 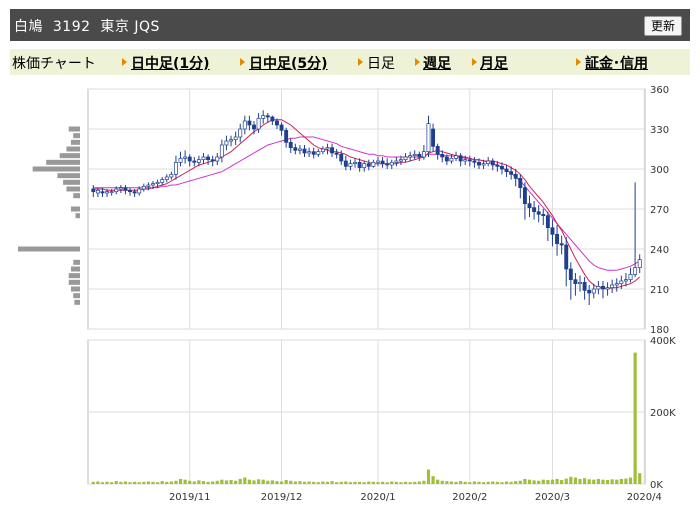 I want to click on price-tick-label: 210, so click(x=659, y=290).